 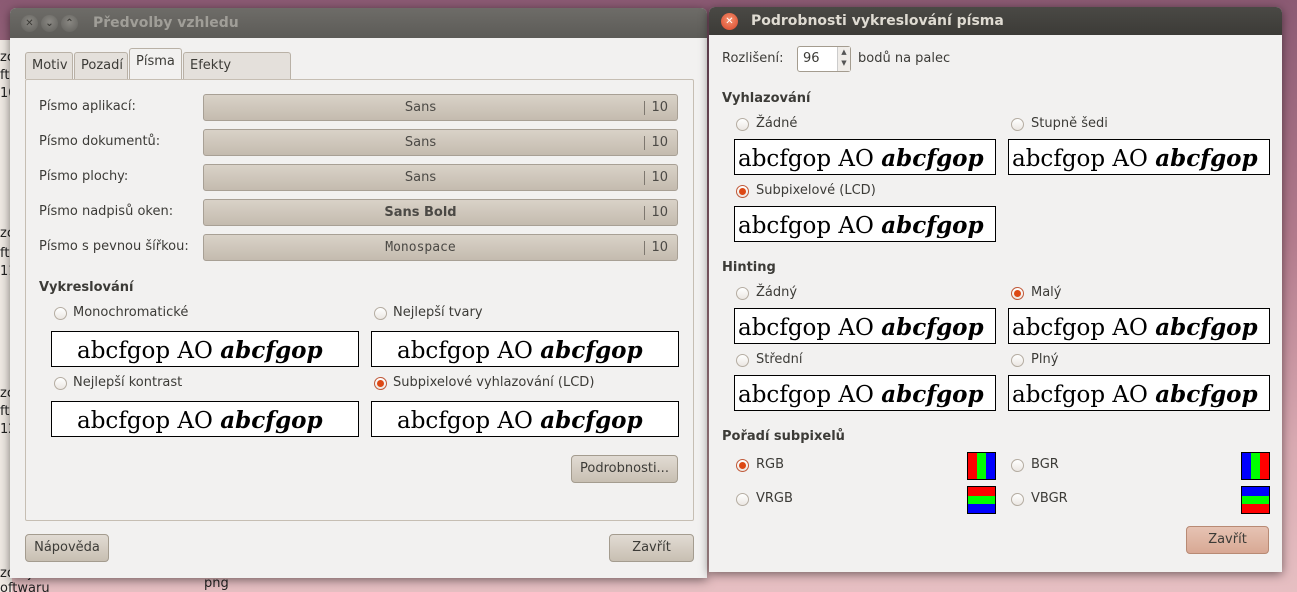 What do you see at coordinates (49, 65) in the screenshot?
I see `tab-motiv: Motiv` at bounding box center [49, 65].